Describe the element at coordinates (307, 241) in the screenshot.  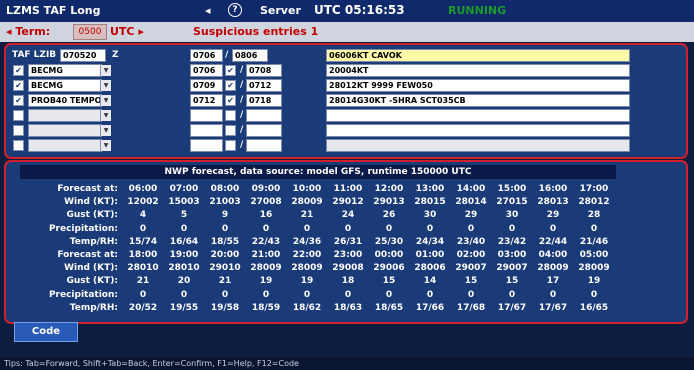
I see `forecast-cell: 24/36` at that location.